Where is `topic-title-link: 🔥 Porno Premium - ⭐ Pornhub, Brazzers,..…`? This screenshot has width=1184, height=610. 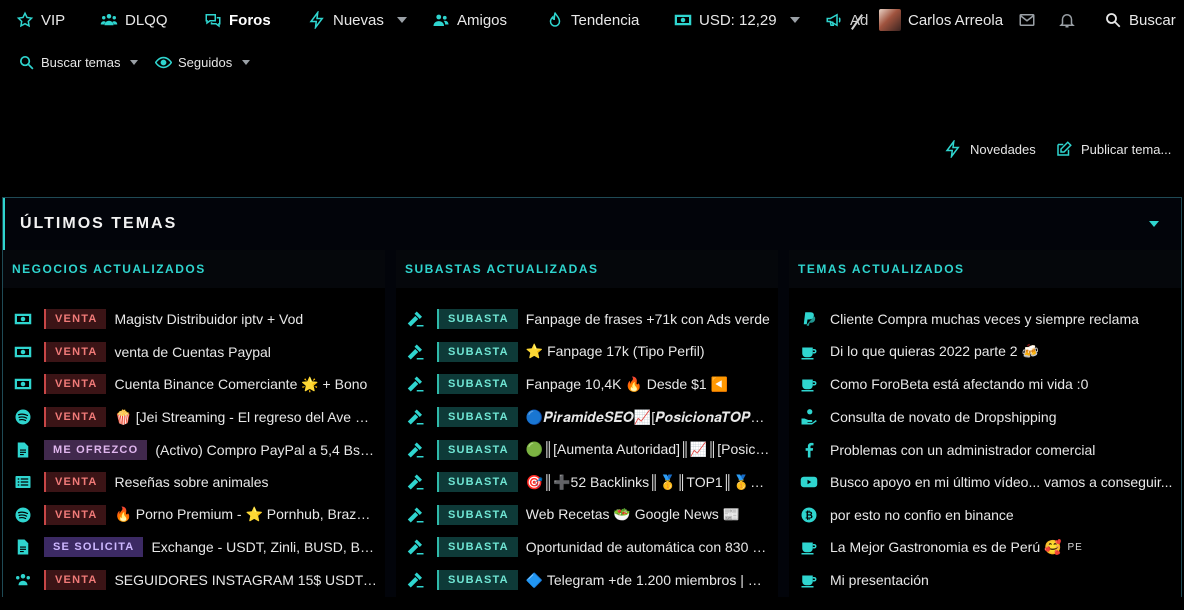
topic-title-link: 🔥 Porno Premium - ⭐ Pornhub, Brazzers,..… is located at coordinates (249, 514).